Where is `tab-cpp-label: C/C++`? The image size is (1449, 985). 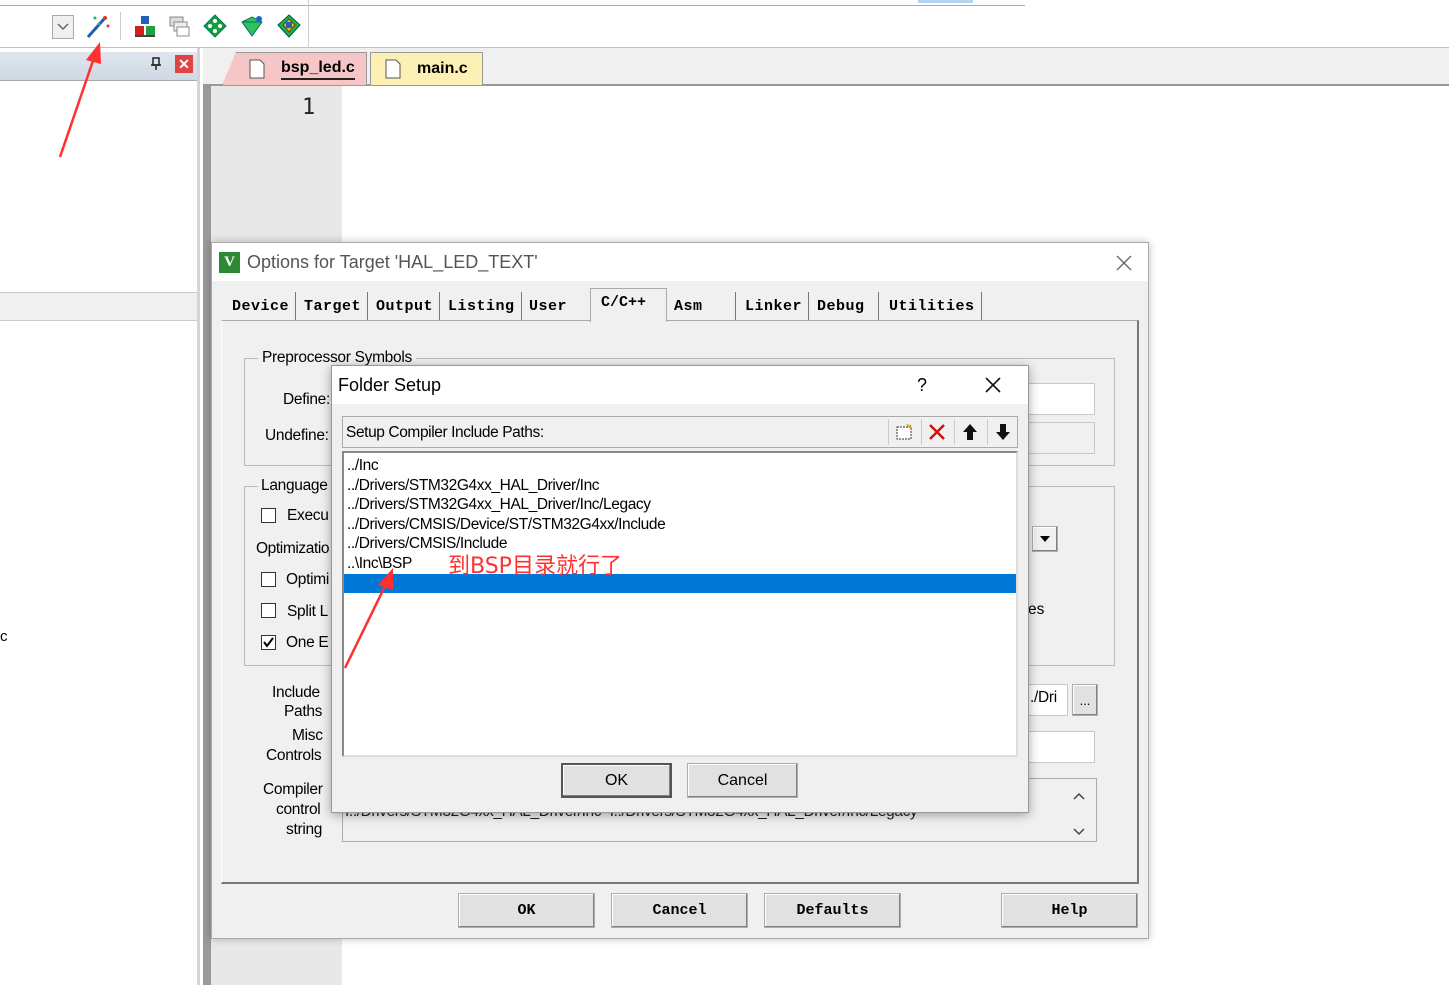
tab-cpp-label: C/C++ is located at coordinates (624, 302).